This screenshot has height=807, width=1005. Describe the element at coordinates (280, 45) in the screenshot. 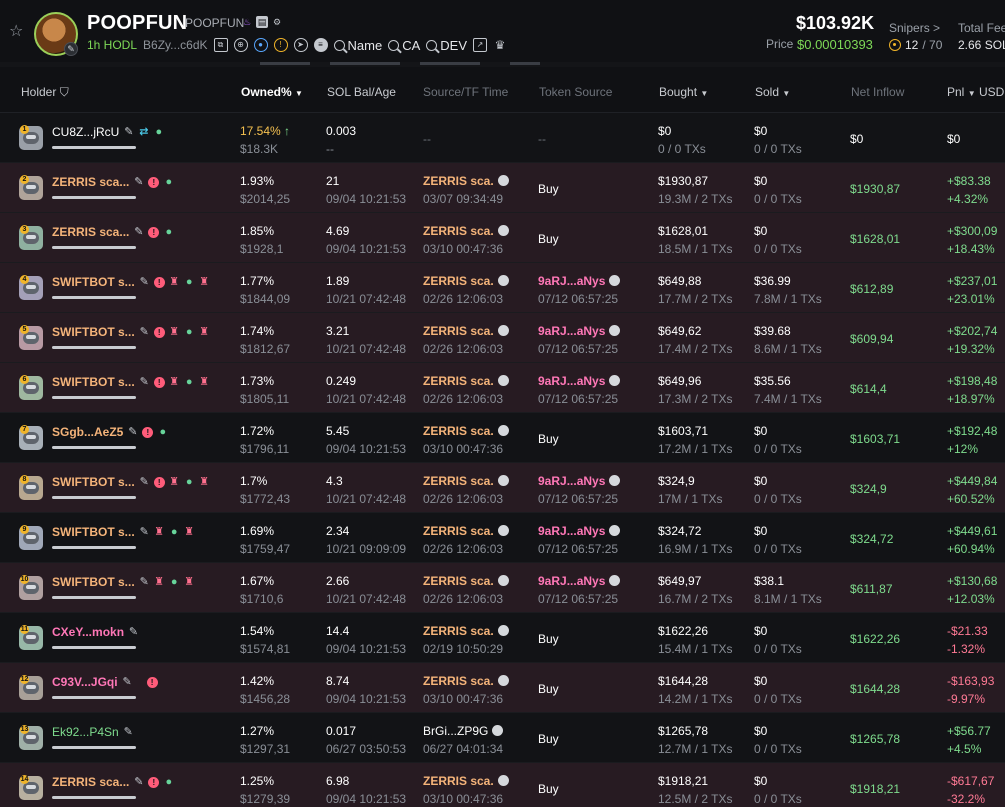

I see `warning-icon: !` at that location.